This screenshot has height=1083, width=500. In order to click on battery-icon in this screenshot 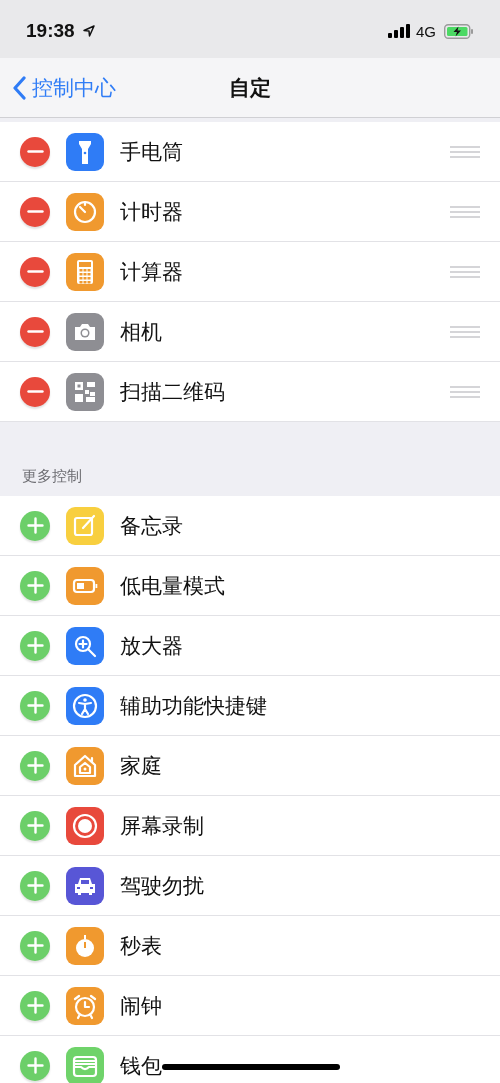, I will do `click(85, 585)`.